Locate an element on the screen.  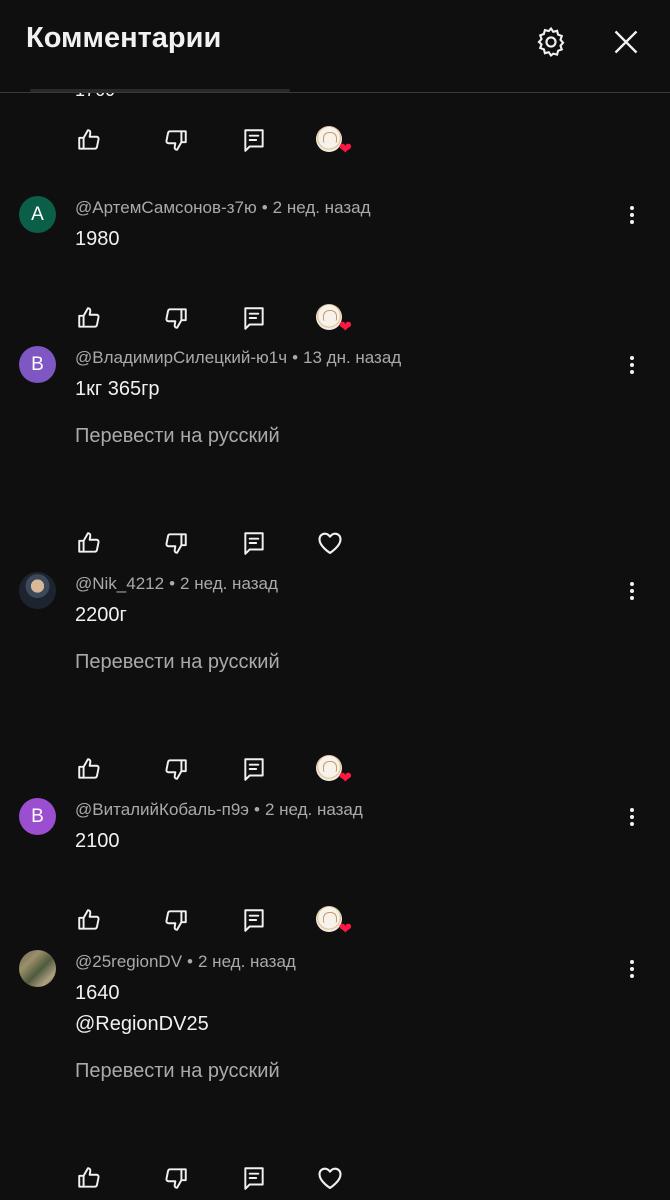
comment-text: 1980 is located at coordinates (97, 239).